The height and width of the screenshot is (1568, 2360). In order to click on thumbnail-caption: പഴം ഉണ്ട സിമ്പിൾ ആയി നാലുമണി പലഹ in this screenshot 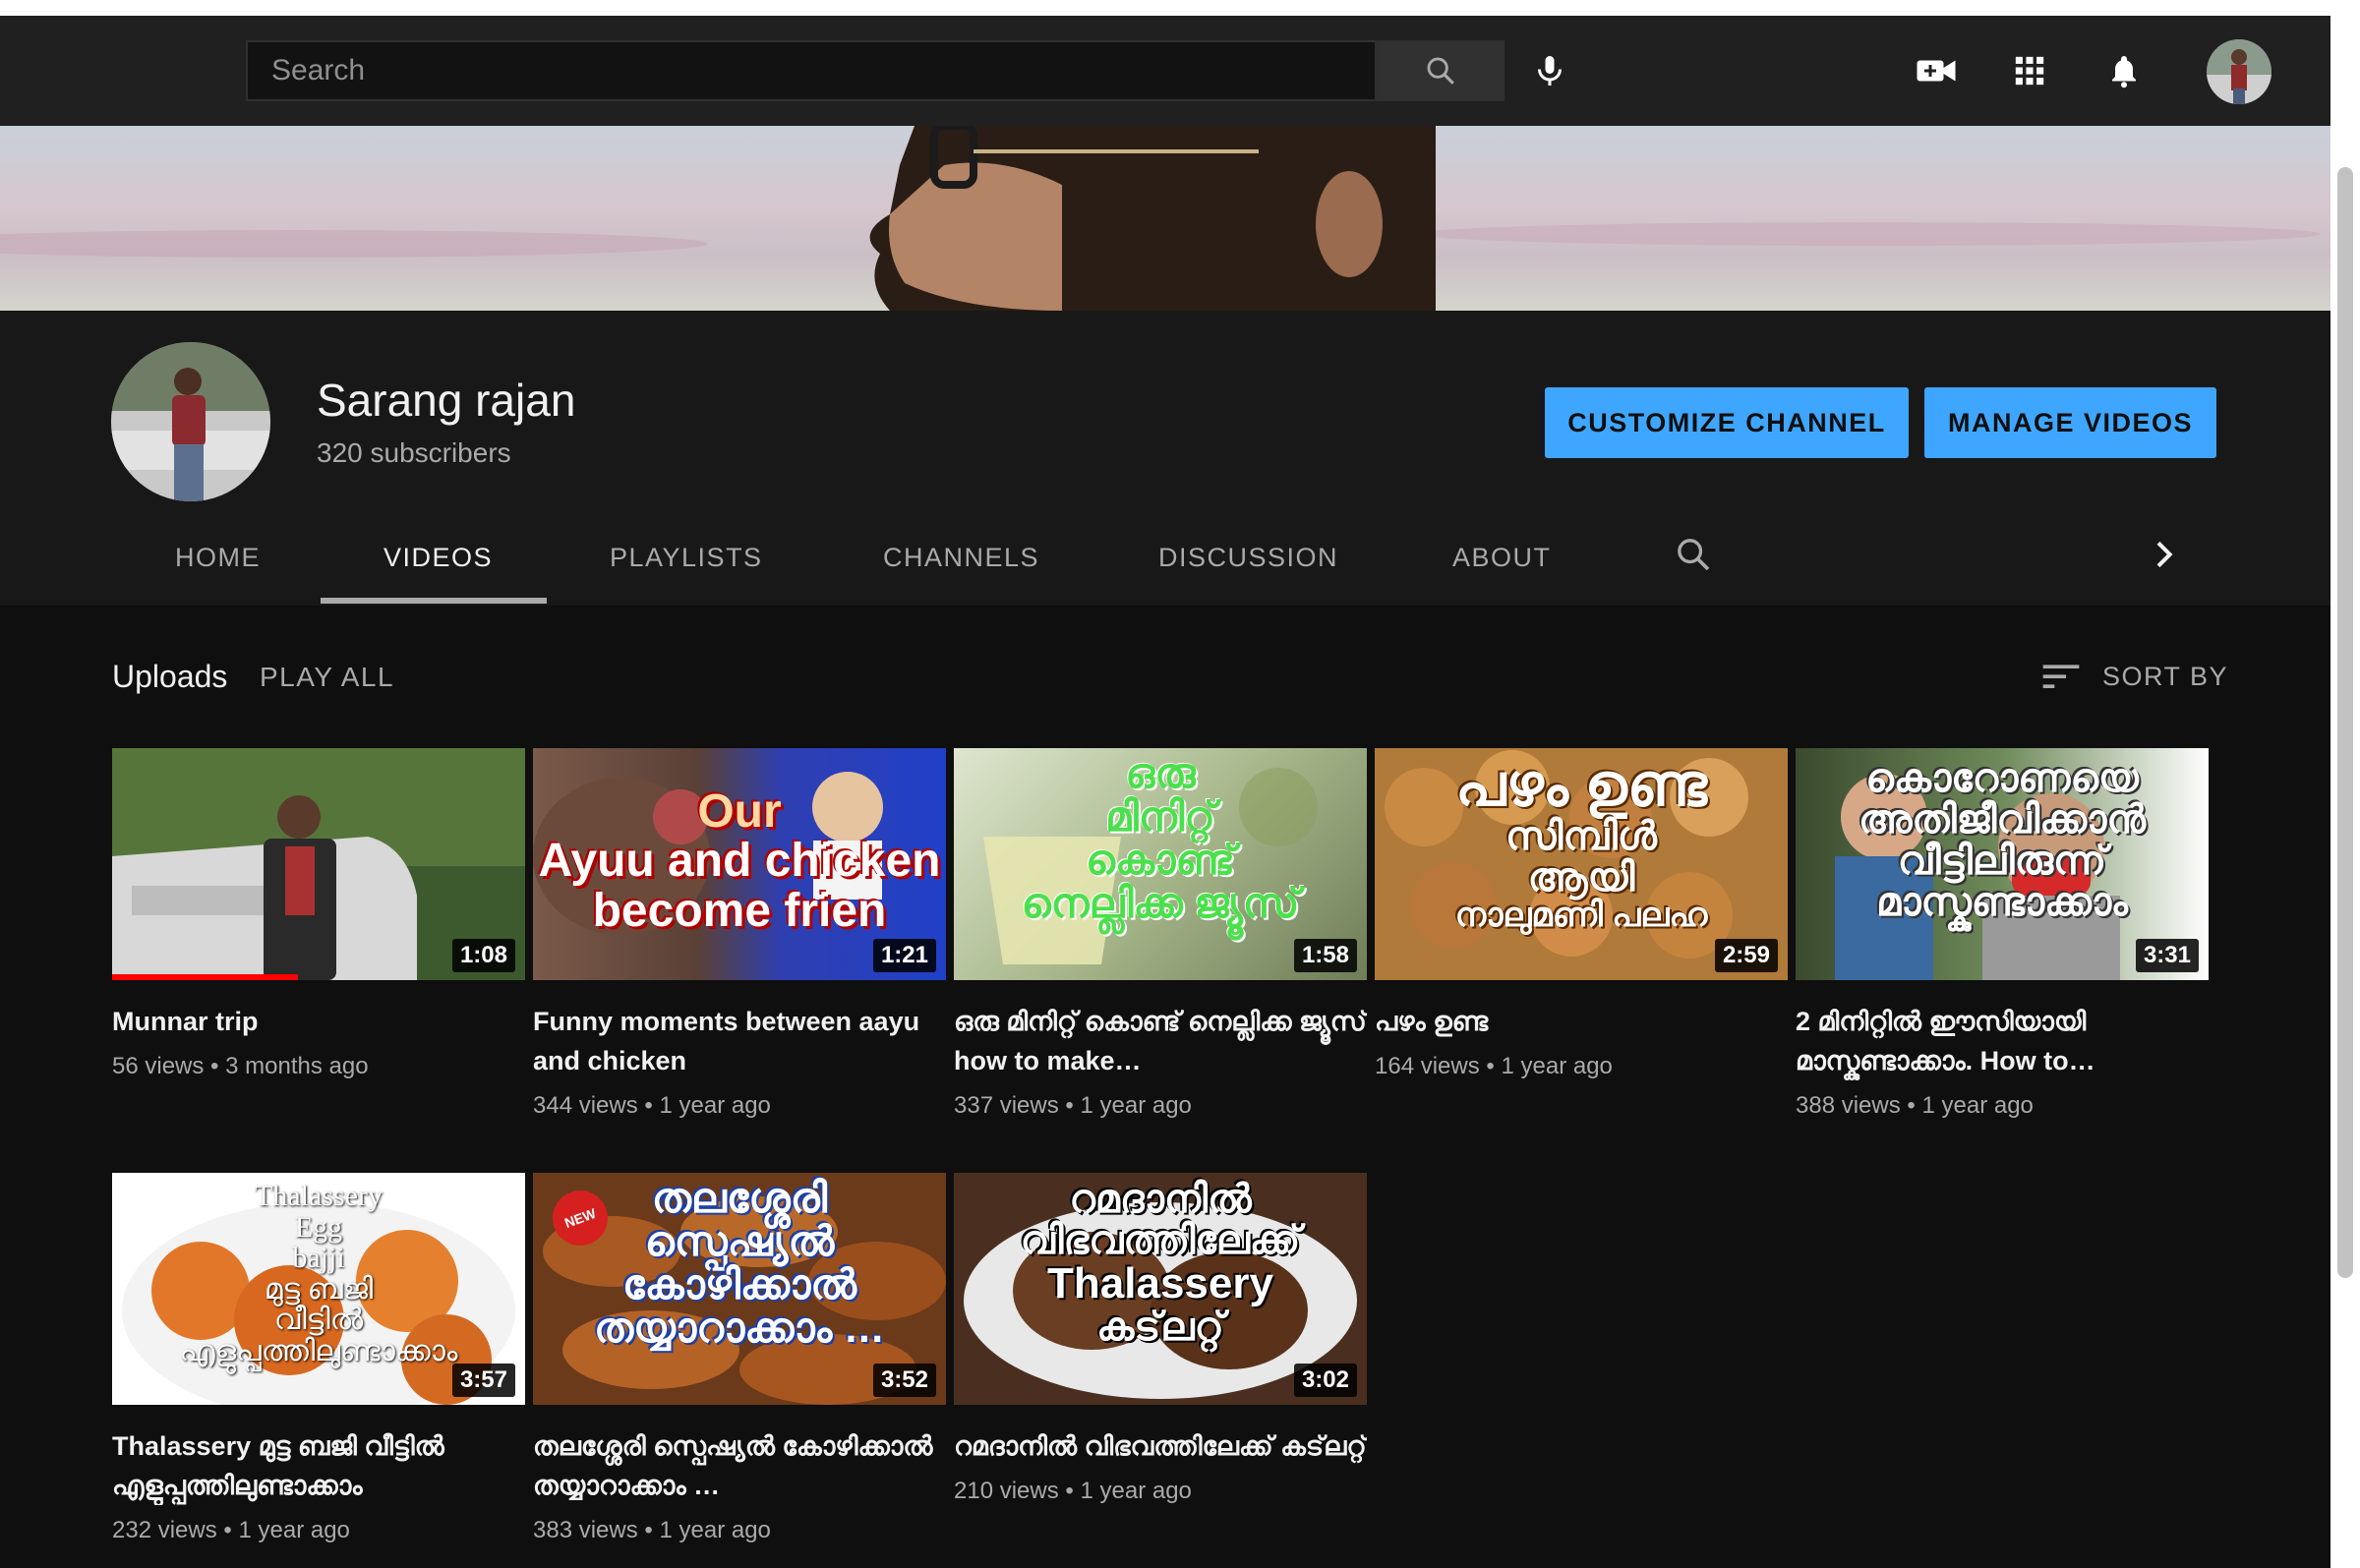, I will do `click(1581, 843)`.